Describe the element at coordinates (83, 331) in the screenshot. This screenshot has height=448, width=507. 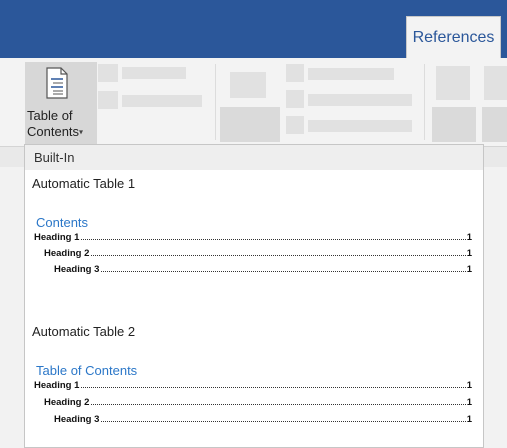
I see `gallery-option-label: Automatic Table 2` at that location.